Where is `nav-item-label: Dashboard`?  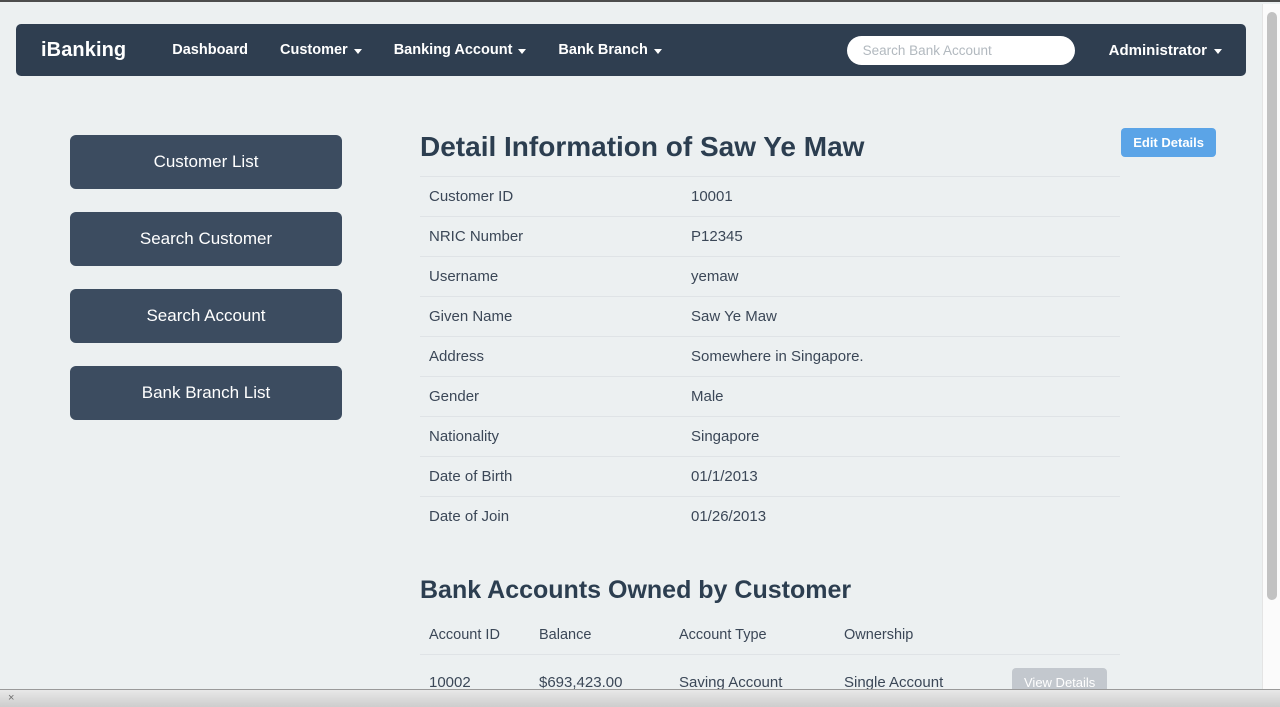 nav-item-label: Dashboard is located at coordinates (210, 50).